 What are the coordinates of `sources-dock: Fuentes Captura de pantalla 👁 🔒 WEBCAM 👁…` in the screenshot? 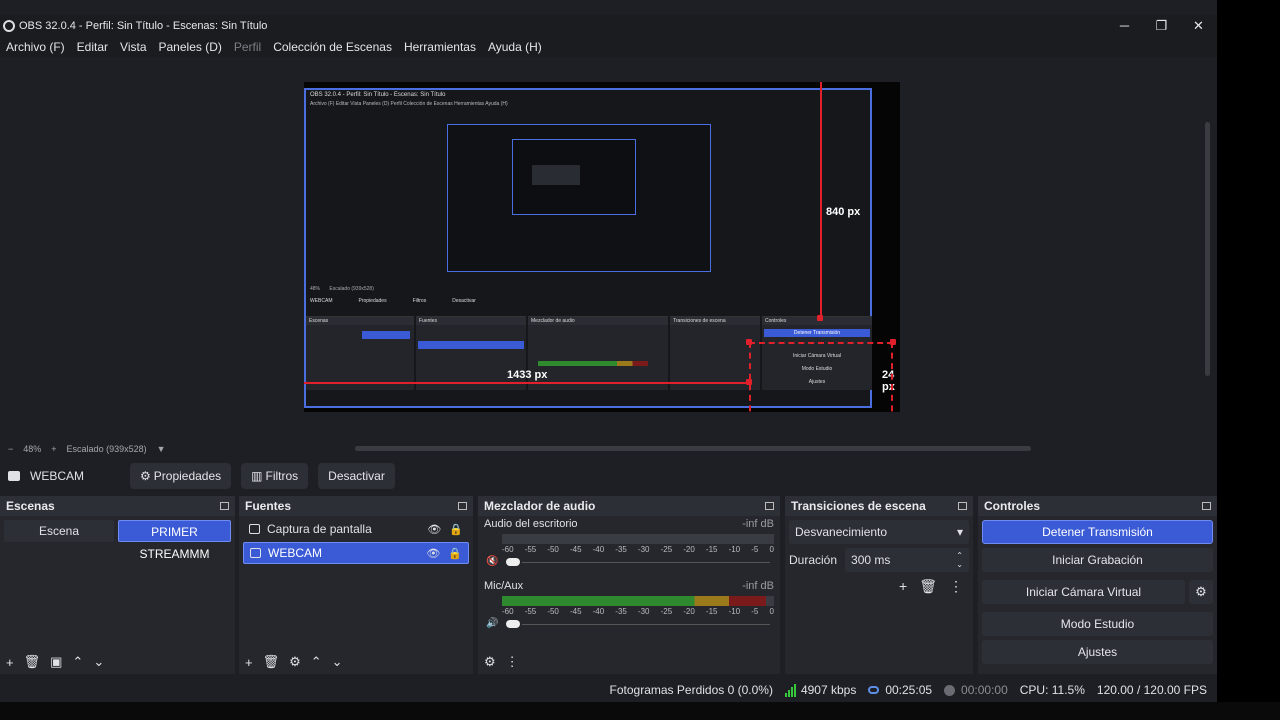 It's located at (356, 585).